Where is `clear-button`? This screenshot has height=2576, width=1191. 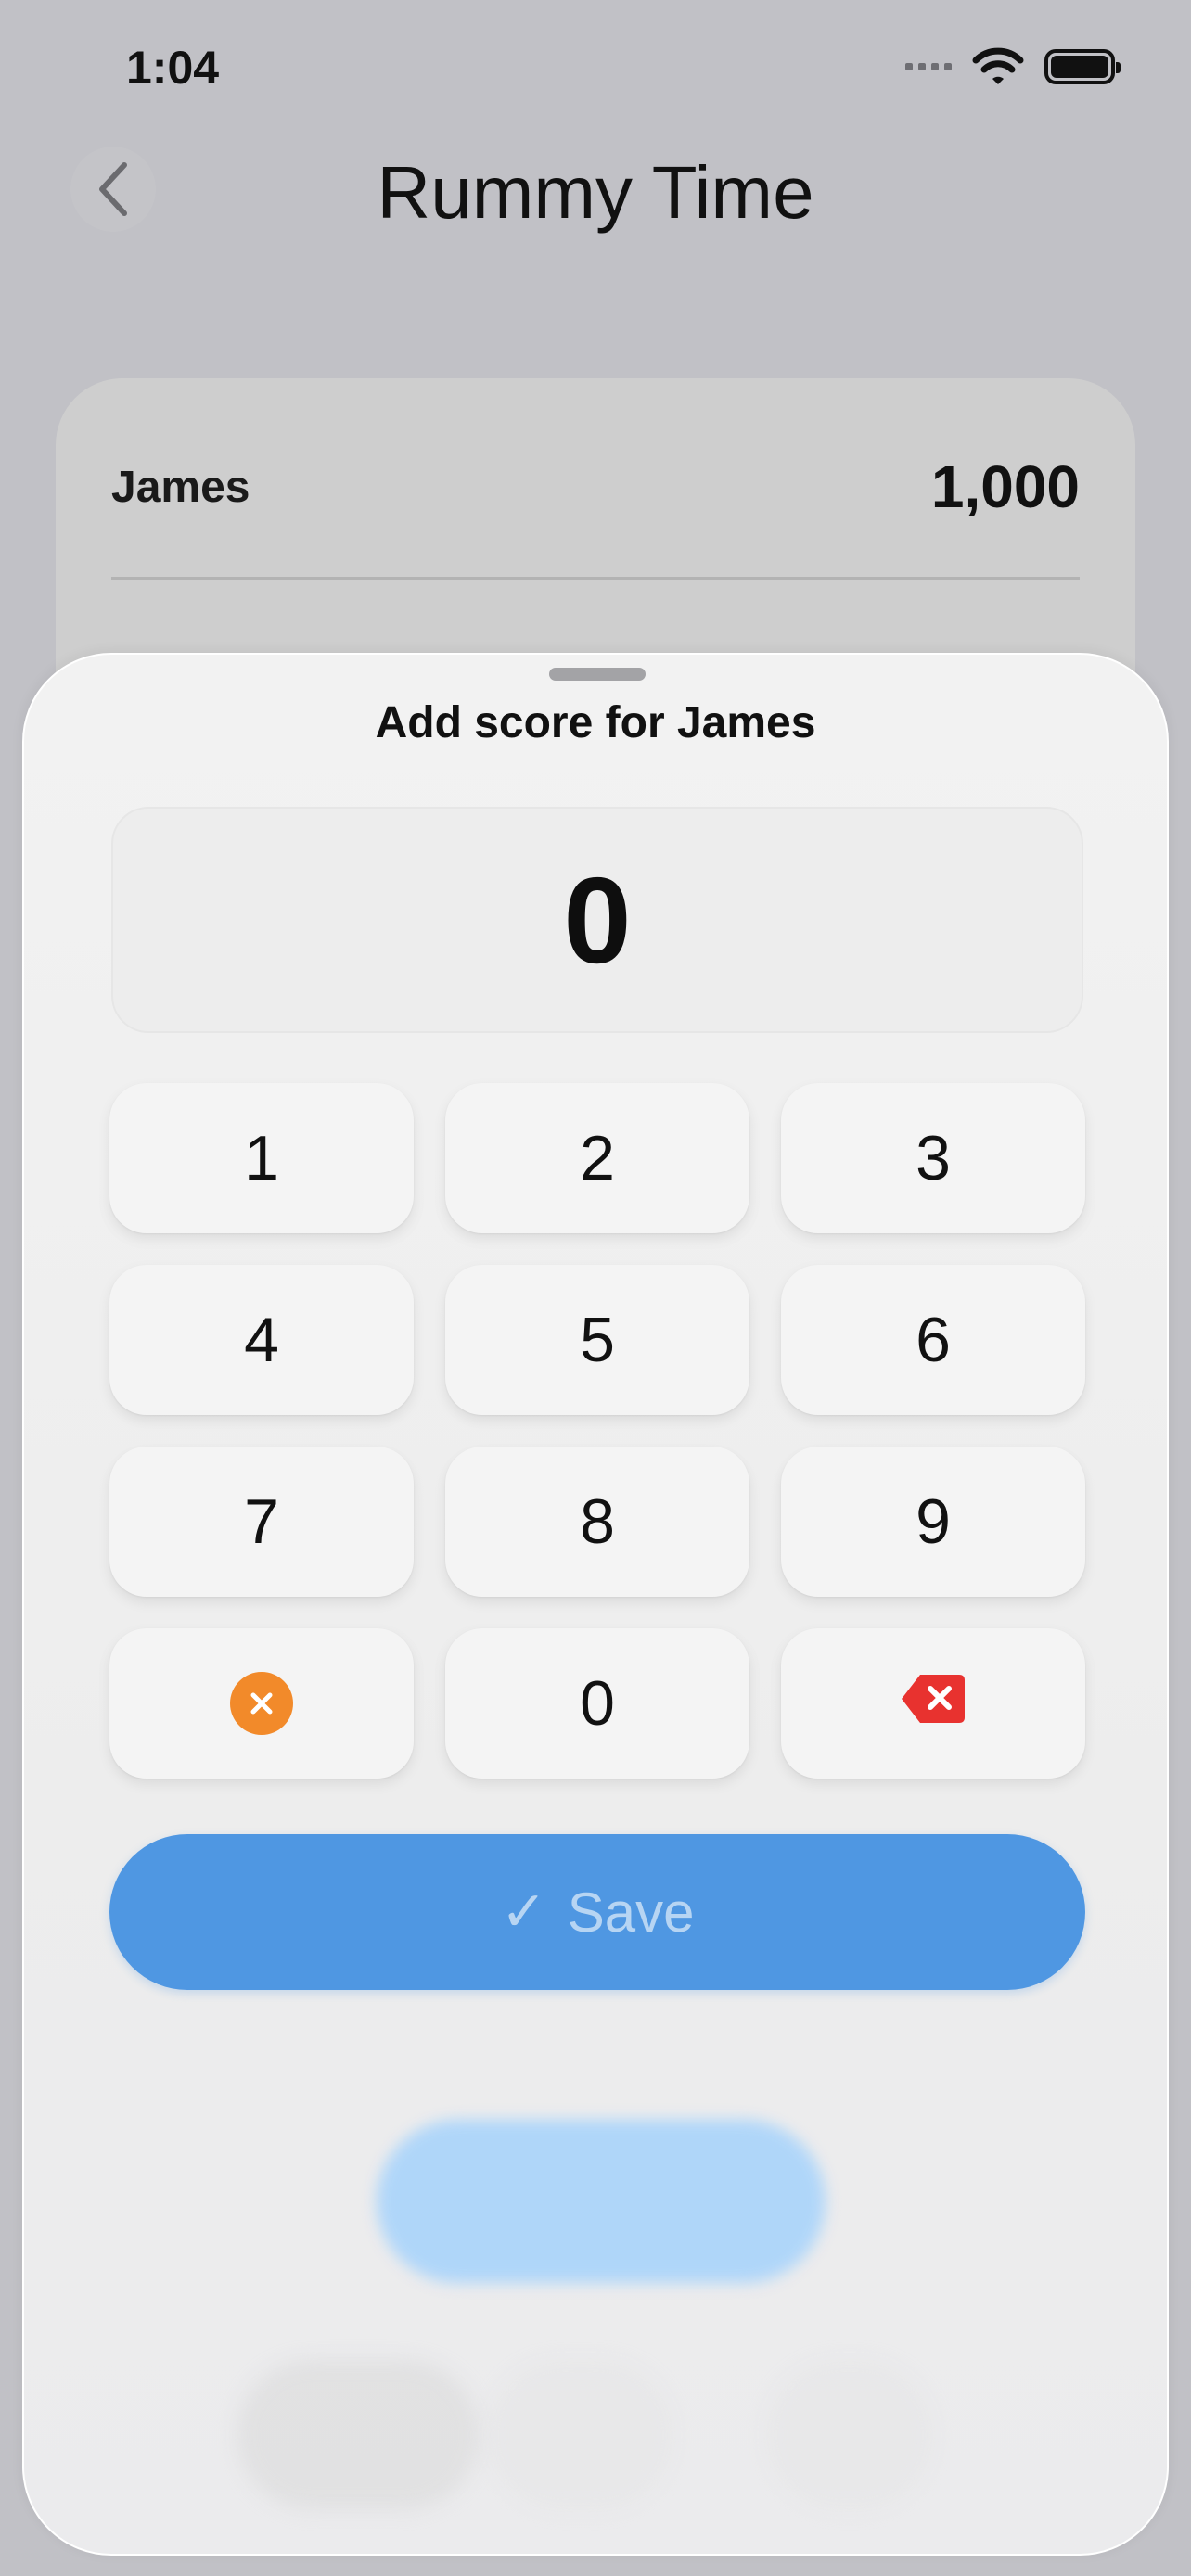
clear-button is located at coordinates (261, 1704).